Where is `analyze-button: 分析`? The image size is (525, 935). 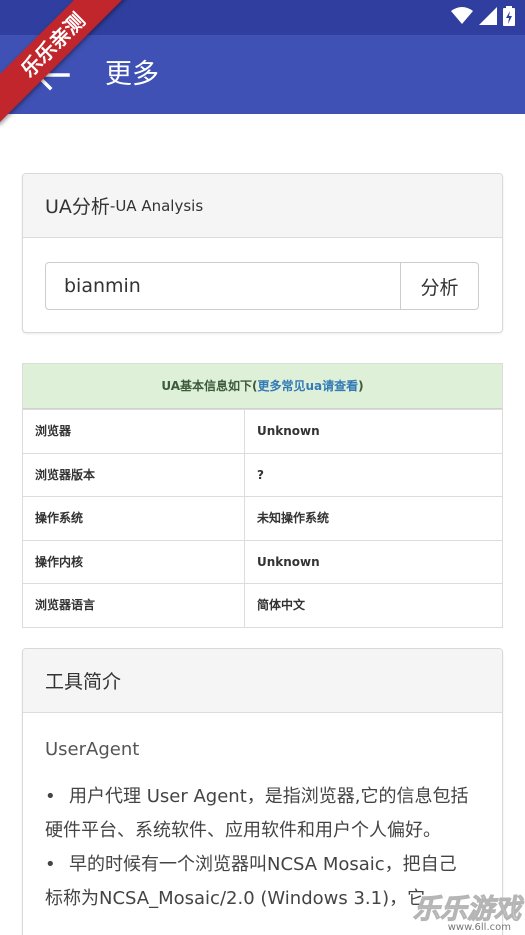
analyze-button: 分析 is located at coordinates (440, 286).